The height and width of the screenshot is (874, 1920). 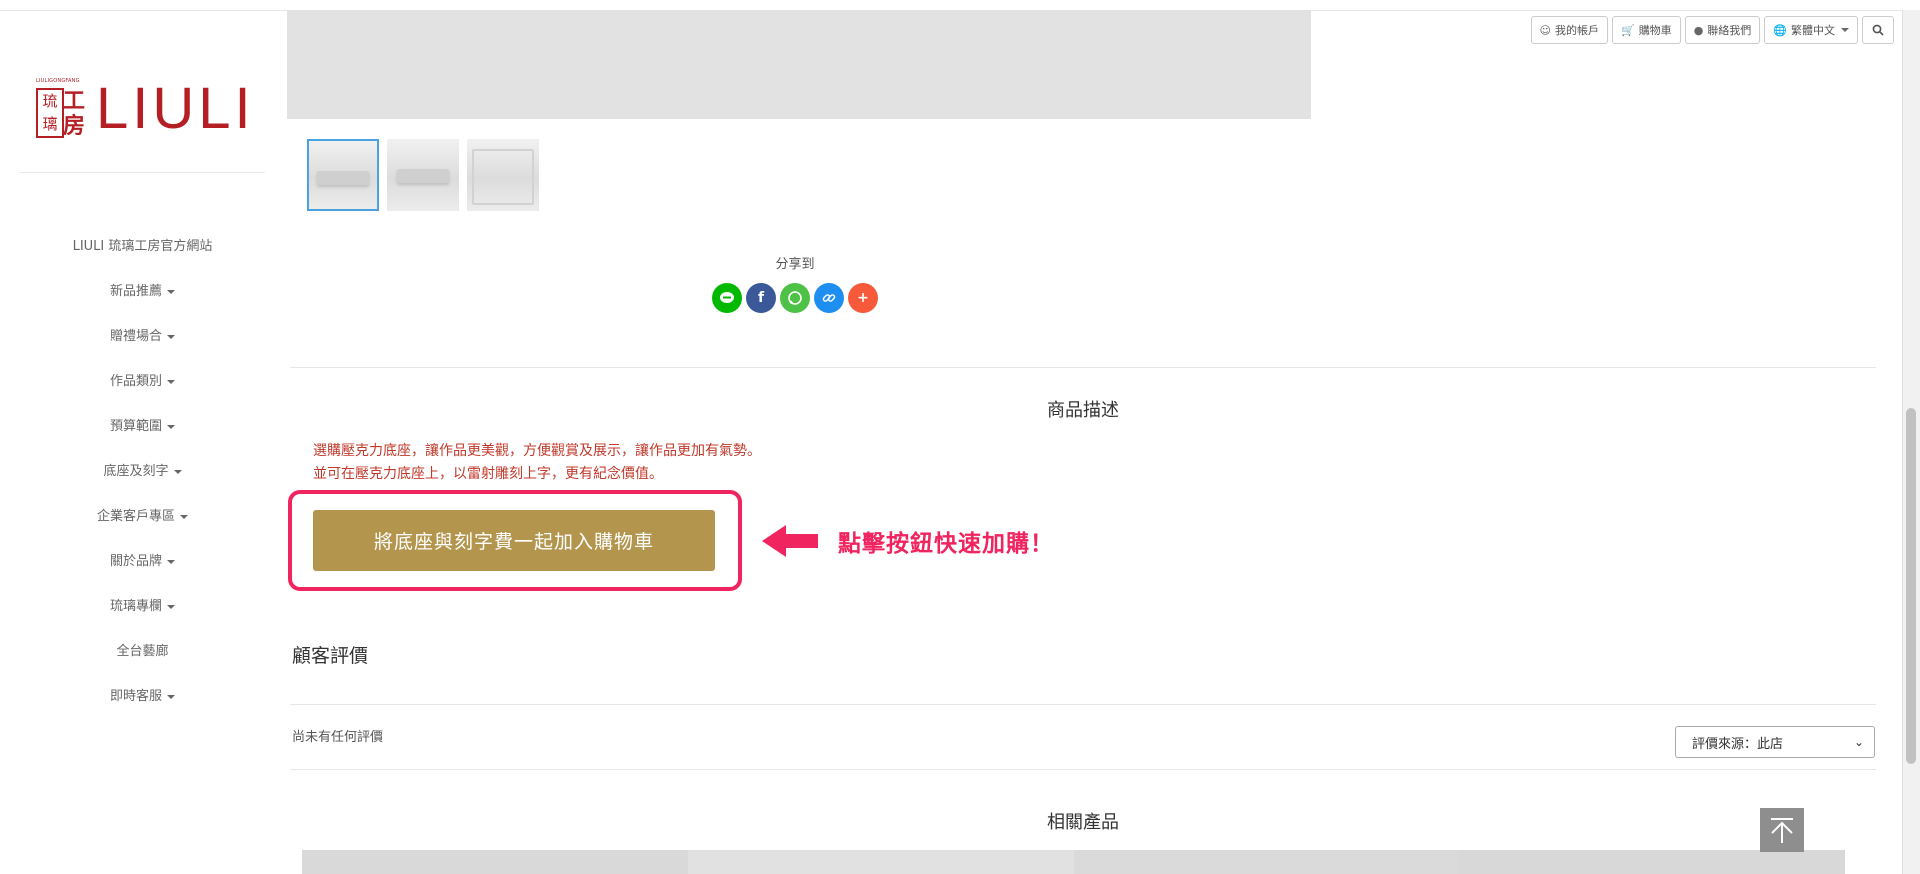 I want to click on logo-seal-char-1: 琉, so click(x=50, y=101).